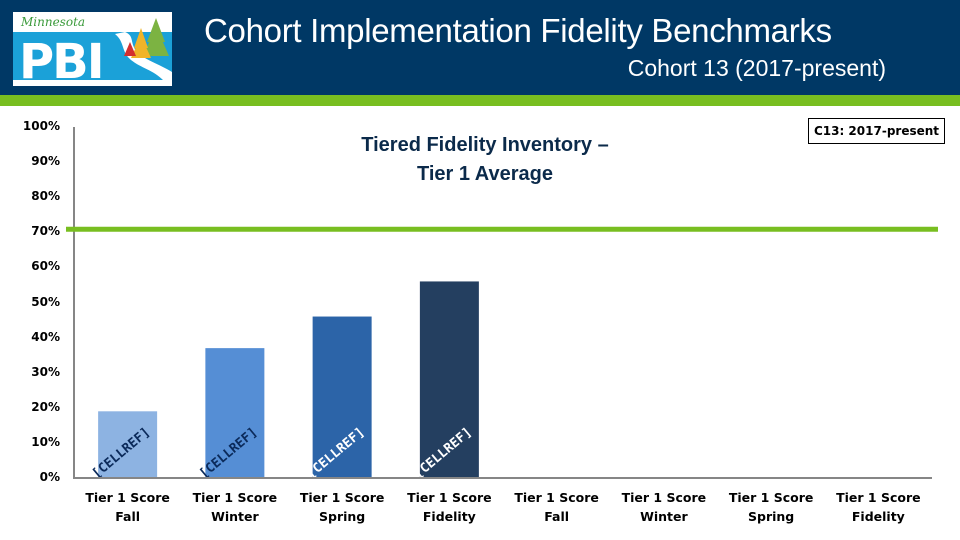 This screenshot has width=960, height=540. I want to click on legend-label: C13: 2017-present, so click(876, 131).